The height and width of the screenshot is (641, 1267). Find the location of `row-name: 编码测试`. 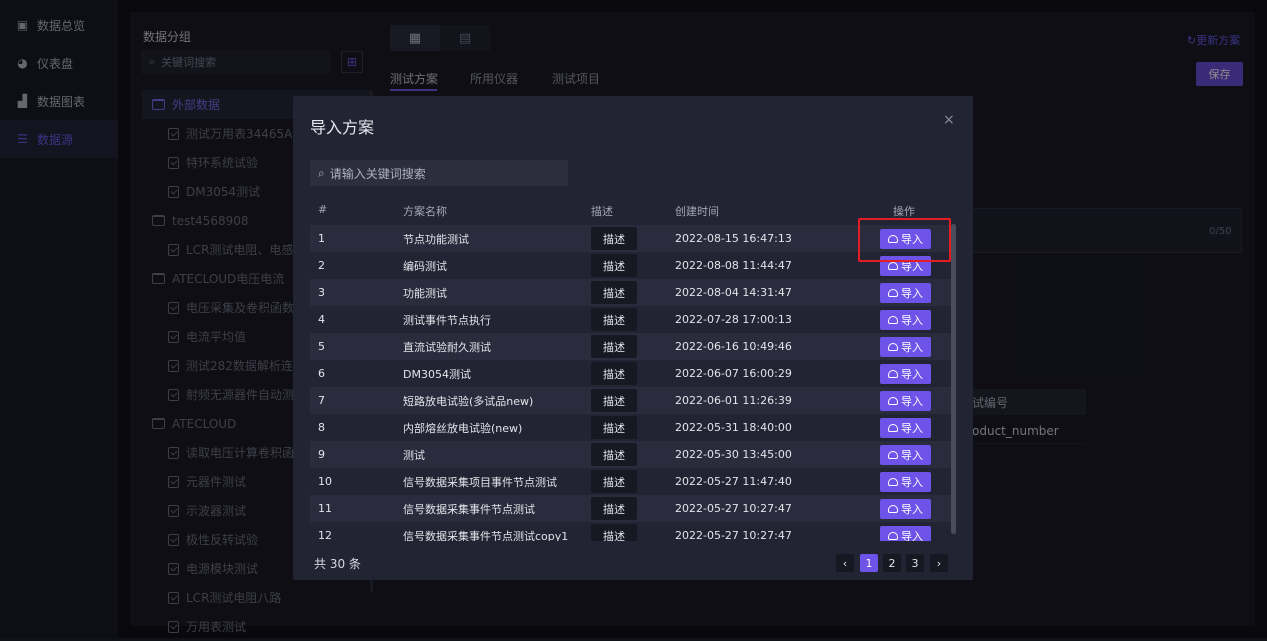

row-name: 编码测试 is located at coordinates (425, 266).